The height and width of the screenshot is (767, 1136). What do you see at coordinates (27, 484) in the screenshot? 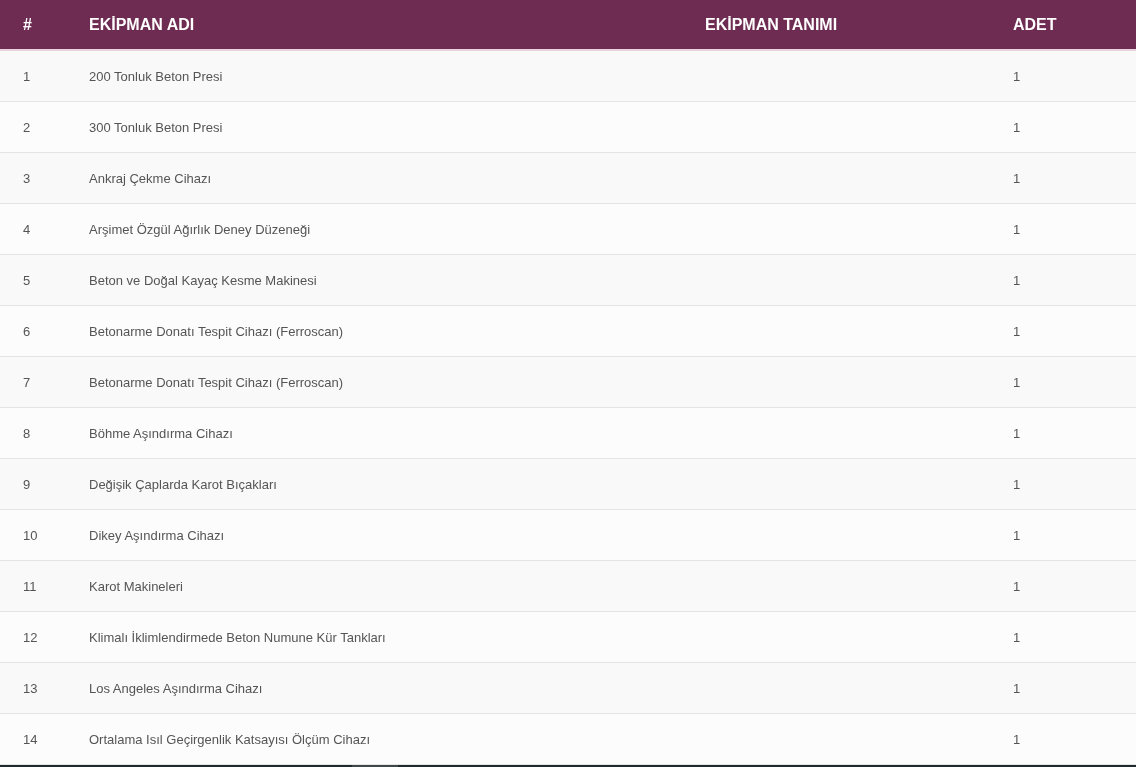
I see `row-number: 9` at bounding box center [27, 484].